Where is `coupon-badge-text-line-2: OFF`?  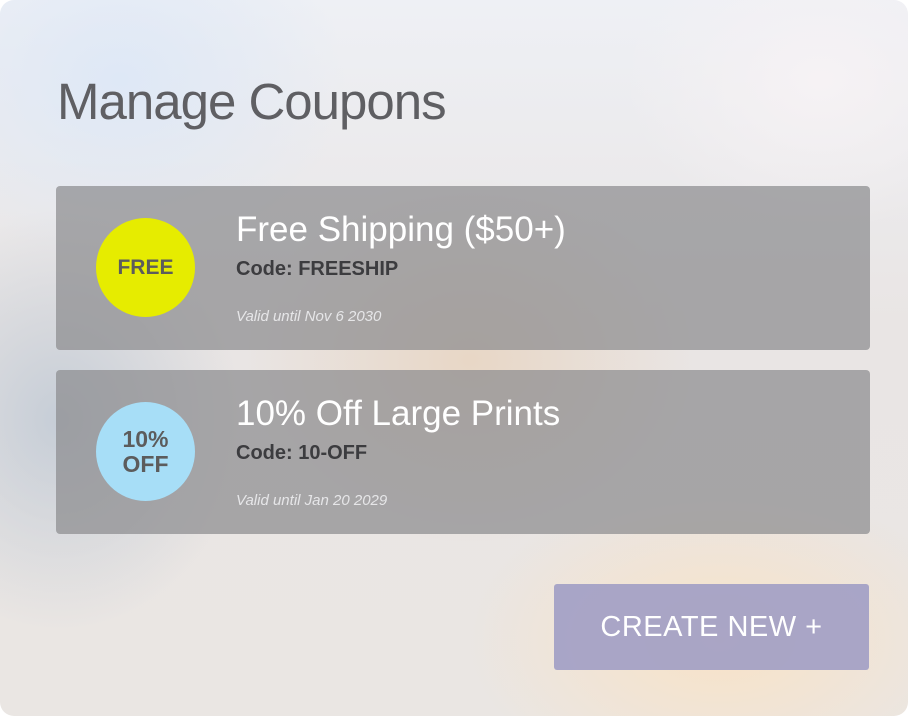
coupon-badge-text-line-2: OFF is located at coordinates (145, 463).